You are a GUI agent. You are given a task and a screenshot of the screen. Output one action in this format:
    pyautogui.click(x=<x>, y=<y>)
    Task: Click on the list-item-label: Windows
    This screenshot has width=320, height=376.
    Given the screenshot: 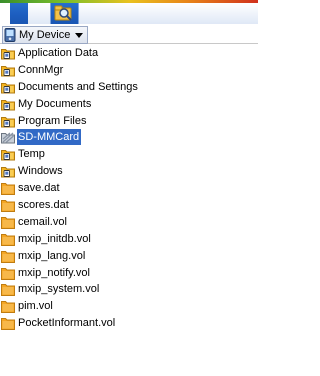 What is the action you would take?
    pyautogui.click(x=40, y=171)
    